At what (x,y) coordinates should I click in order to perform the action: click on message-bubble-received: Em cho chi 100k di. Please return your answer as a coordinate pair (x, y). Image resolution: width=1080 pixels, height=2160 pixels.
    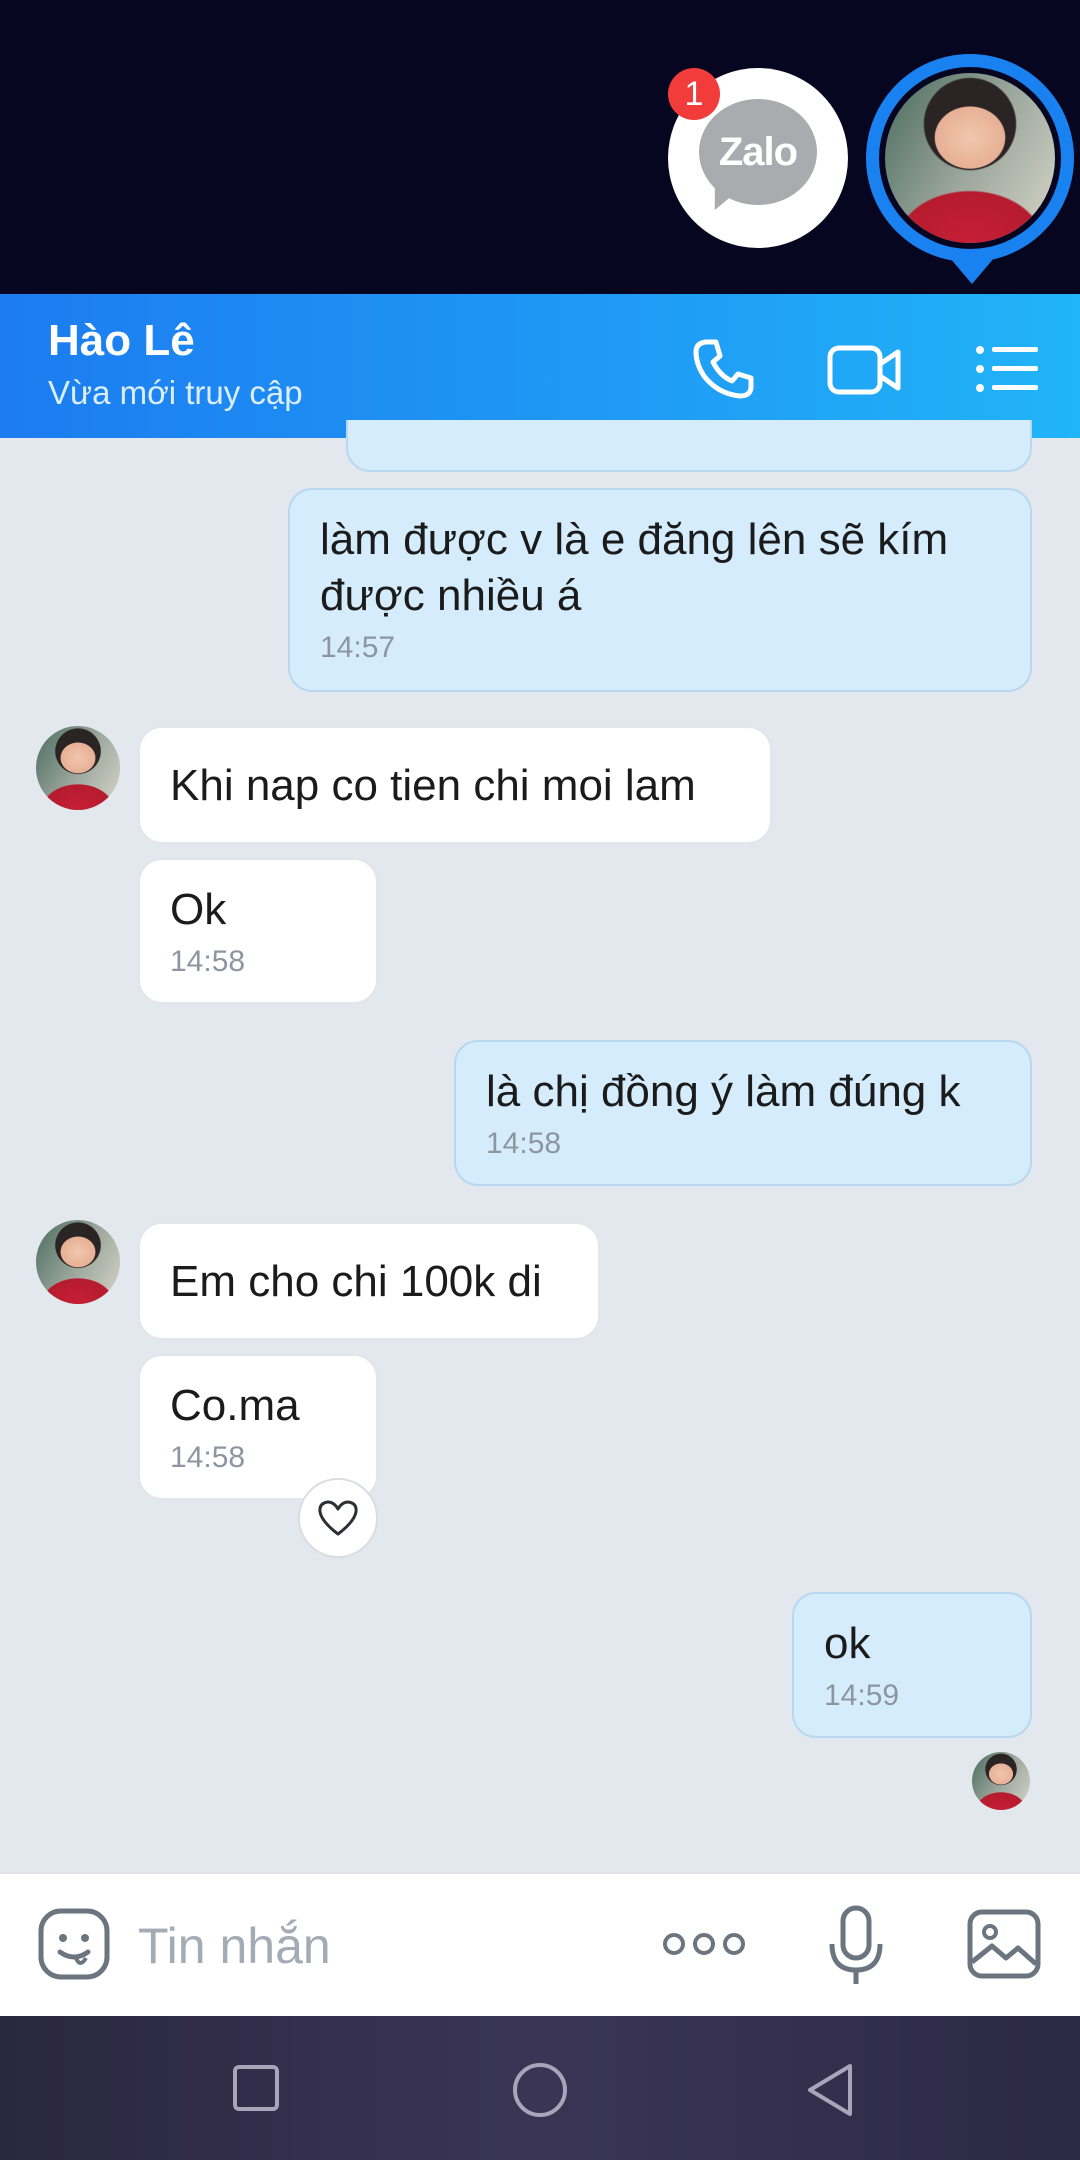
    Looking at the image, I should click on (369, 1281).